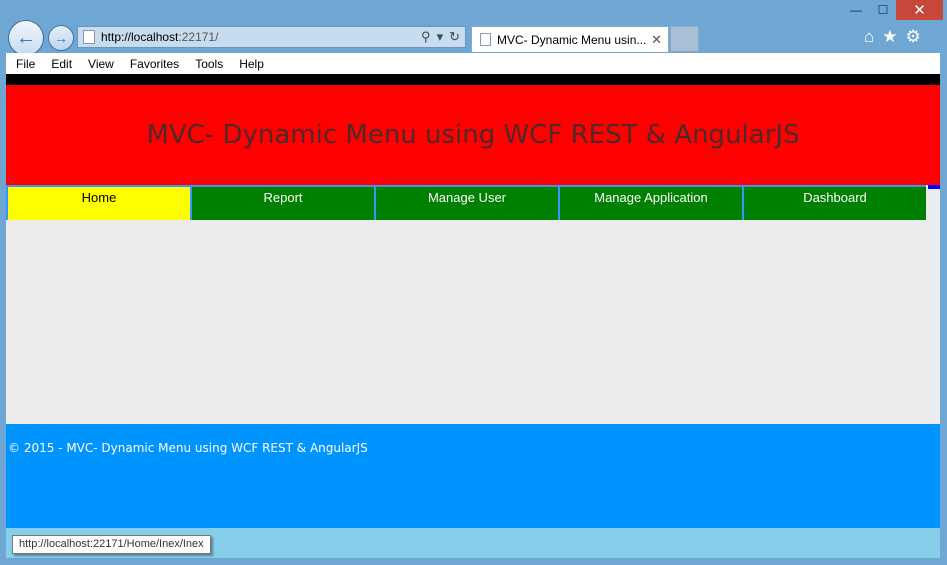  I want to click on nav-item-manage-application: Manage Application, so click(650, 202).